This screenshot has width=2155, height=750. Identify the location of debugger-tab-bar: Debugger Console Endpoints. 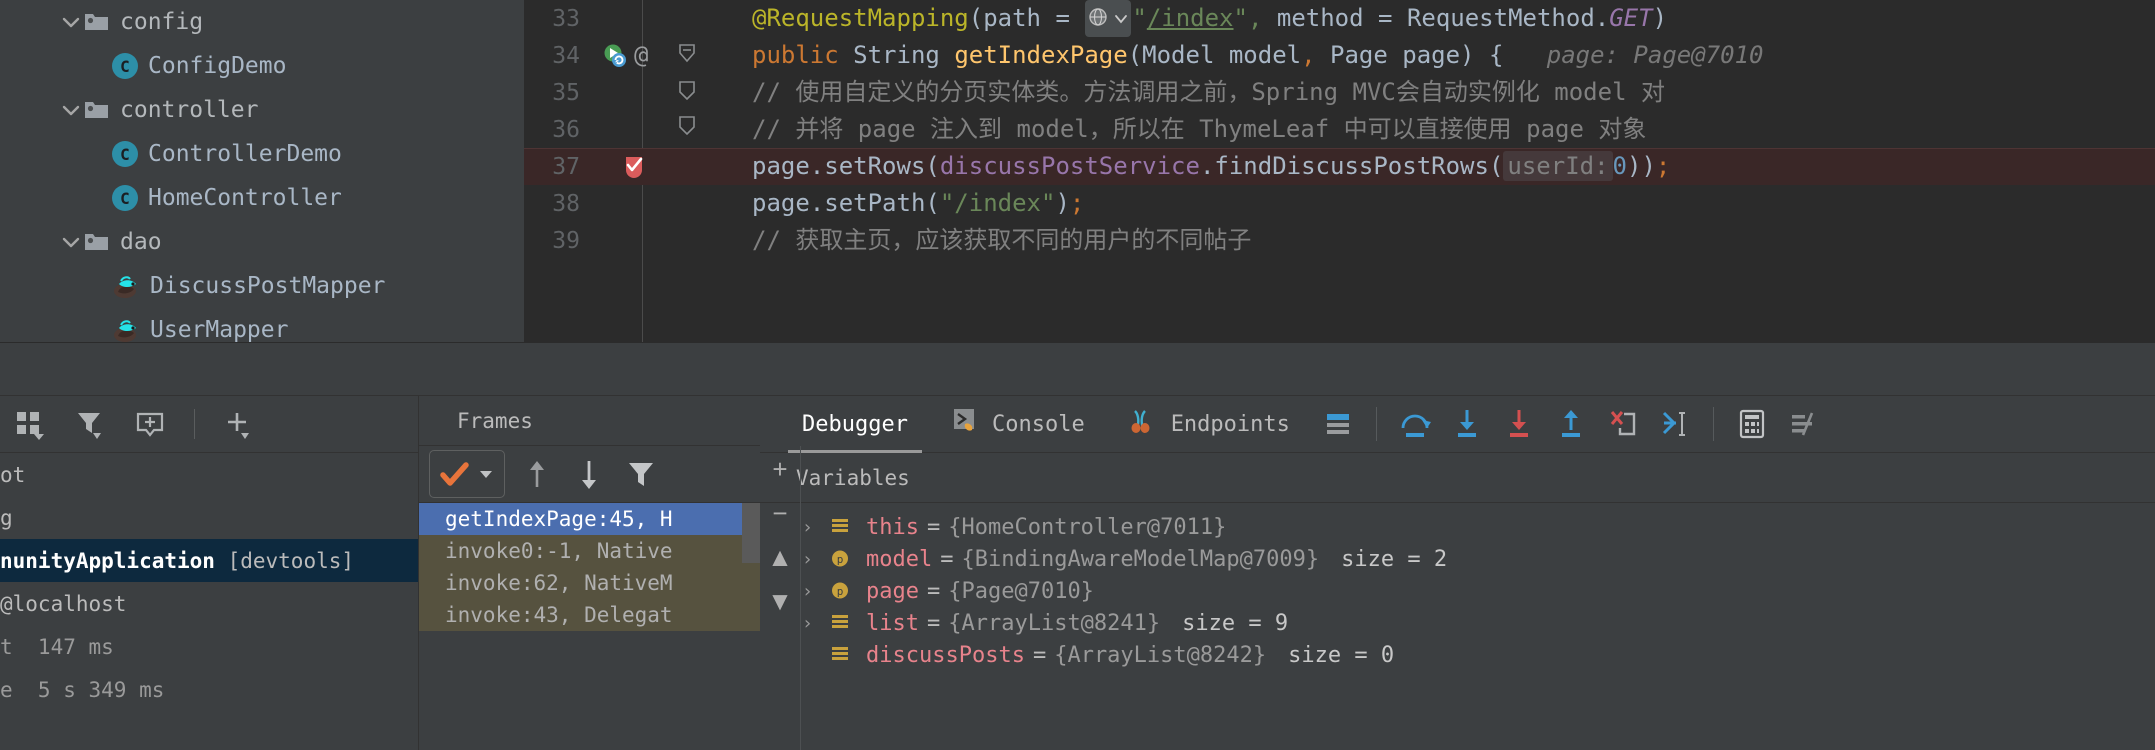
(1457, 424).